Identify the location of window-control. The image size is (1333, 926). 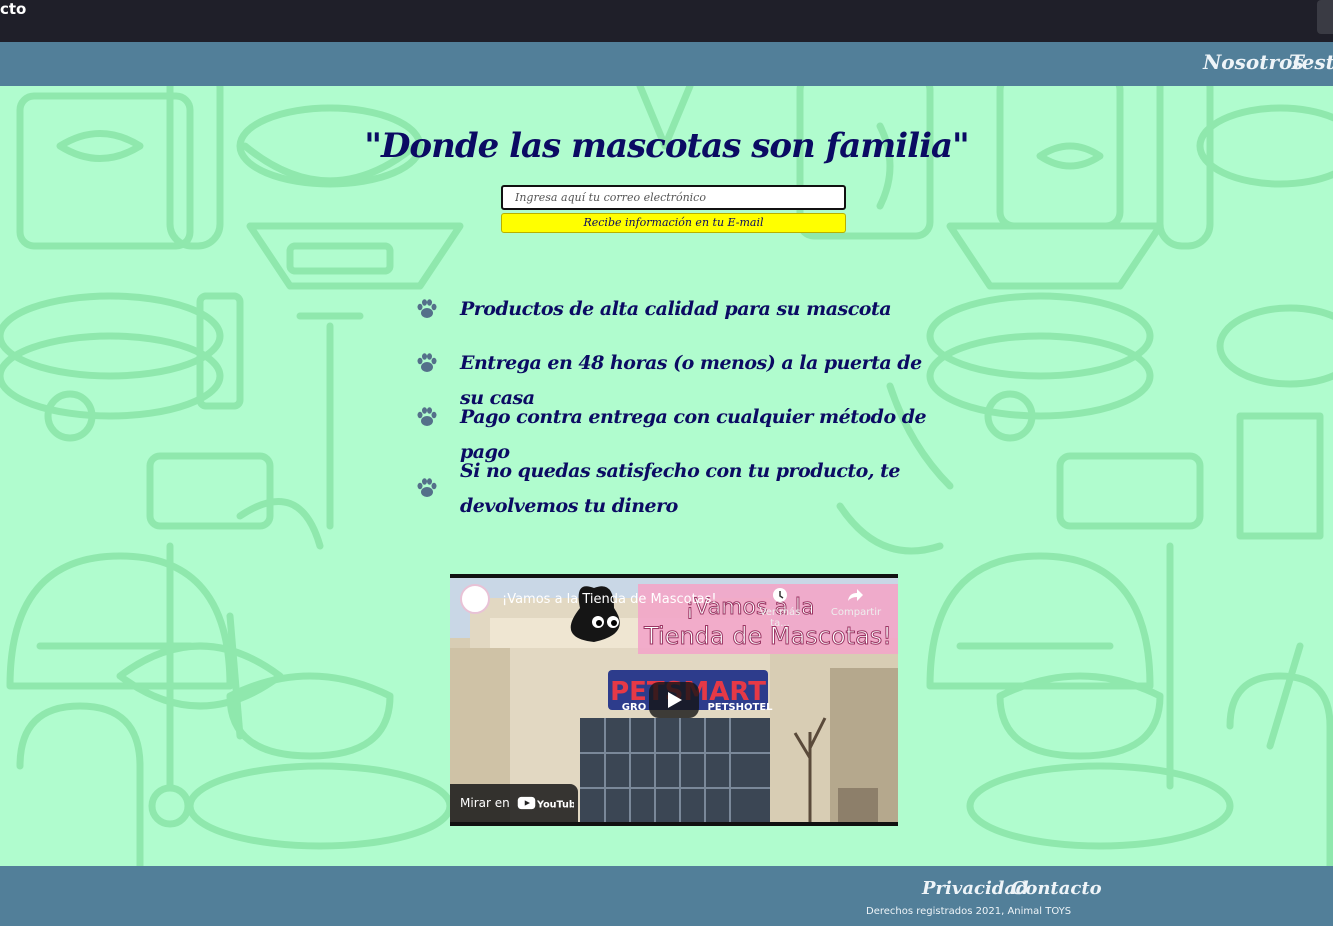
(1325, 17).